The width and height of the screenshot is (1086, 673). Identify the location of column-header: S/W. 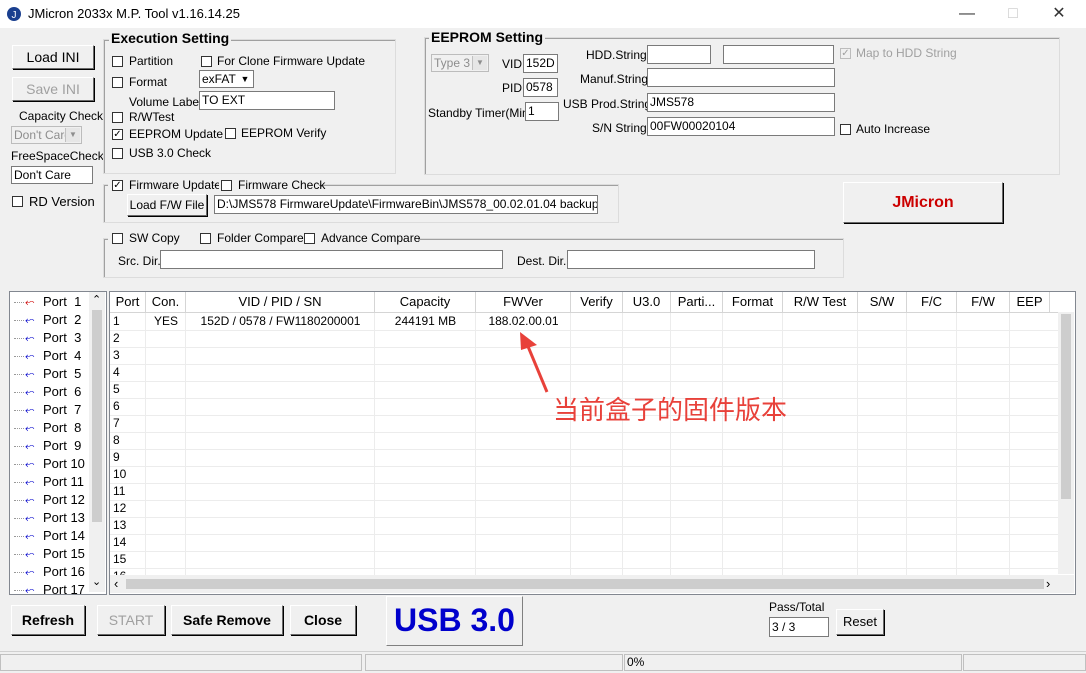
(882, 302).